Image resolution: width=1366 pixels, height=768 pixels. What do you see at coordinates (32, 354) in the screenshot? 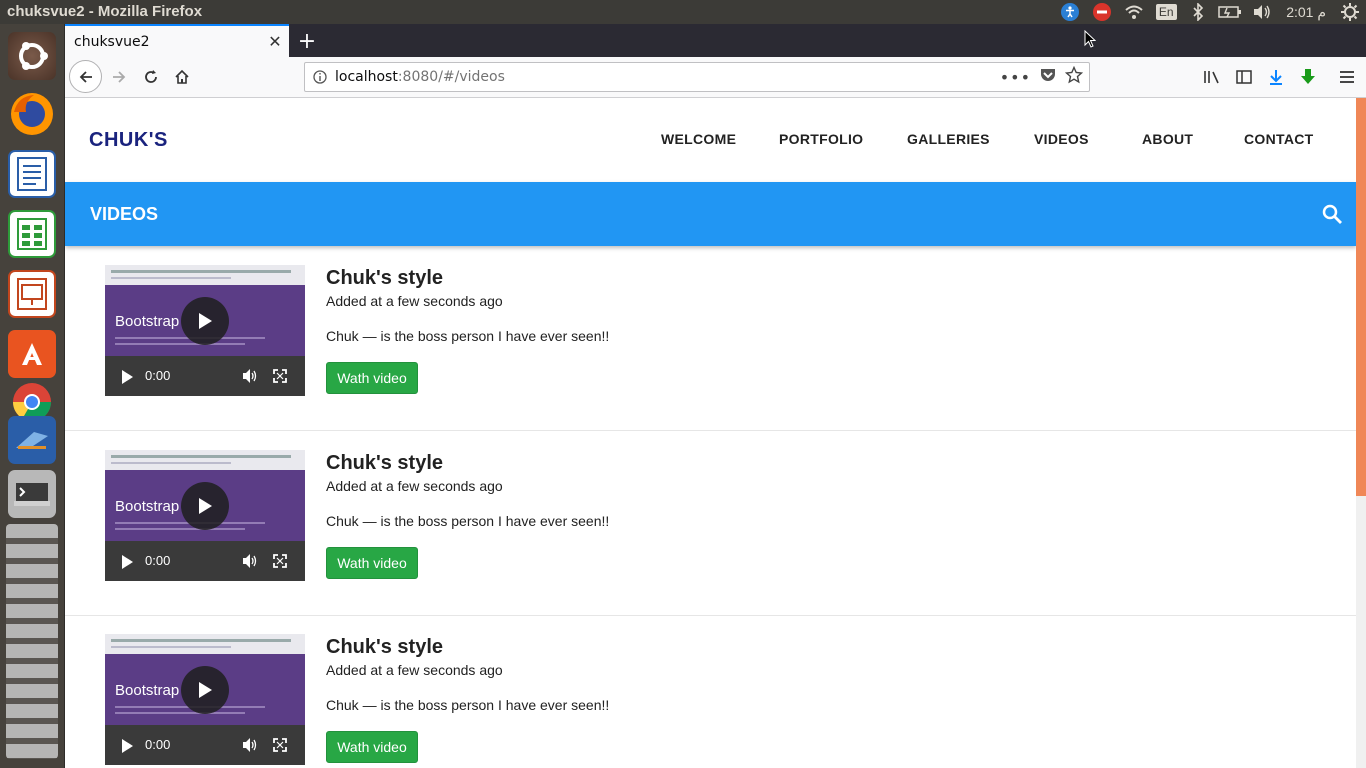
I see `software-center-icon` at bounding box center [32, 354].